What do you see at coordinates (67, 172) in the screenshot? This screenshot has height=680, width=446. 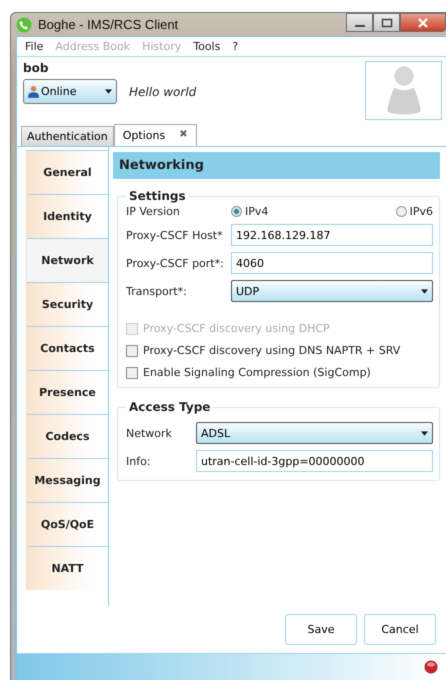 I see `sidebar-item: General` at bounding box center [67, 172].